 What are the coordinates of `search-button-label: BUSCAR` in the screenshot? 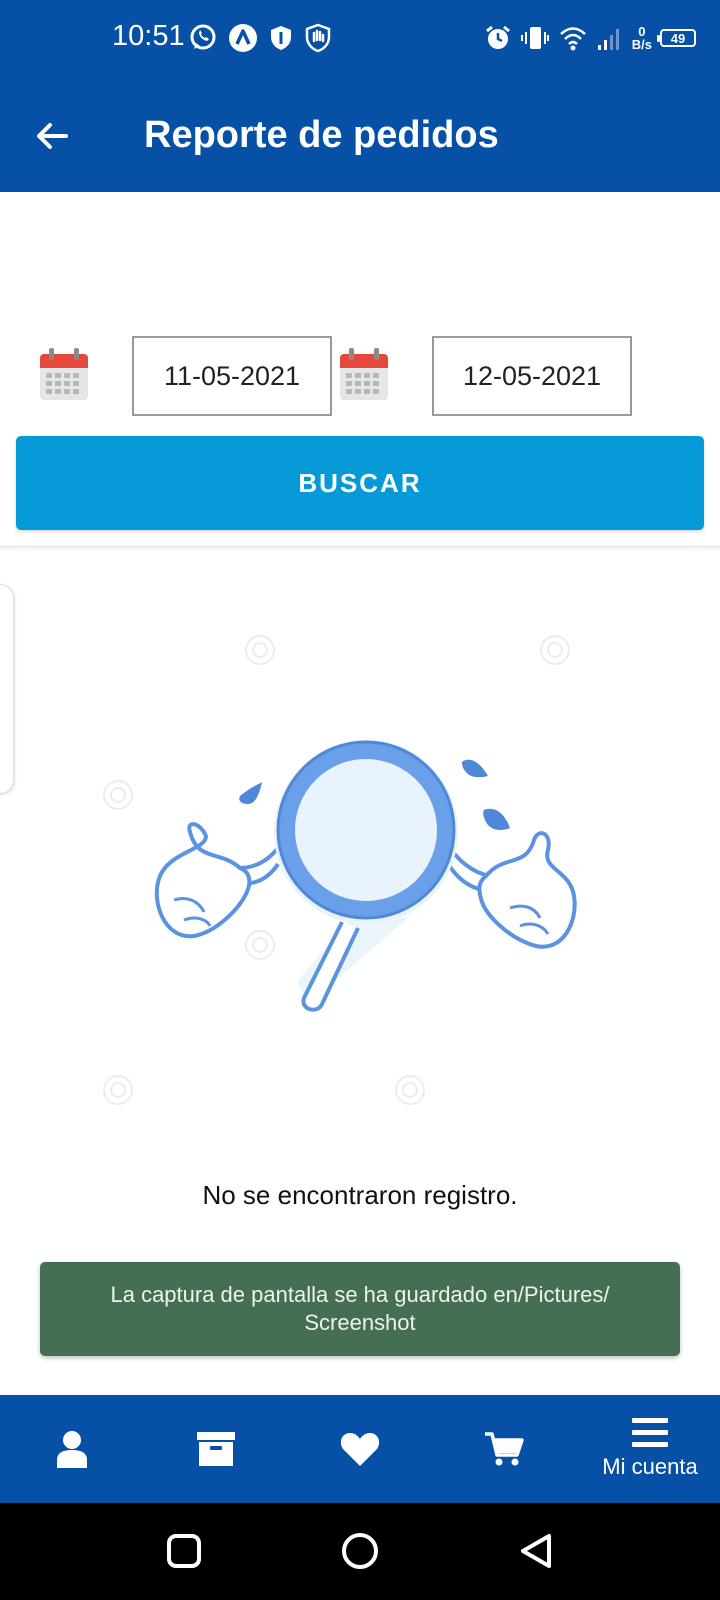 It's located at (360, 482).